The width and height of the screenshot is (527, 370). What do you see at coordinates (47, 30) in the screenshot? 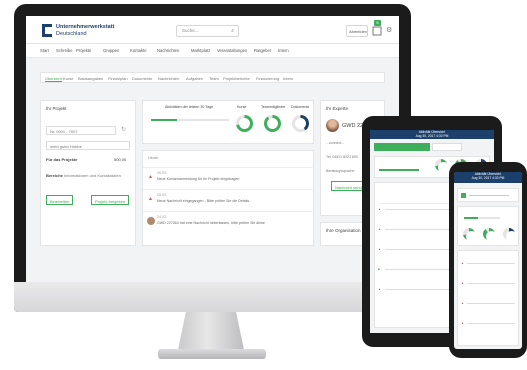
I see `logo-icon` at bounding box center [47, 30].